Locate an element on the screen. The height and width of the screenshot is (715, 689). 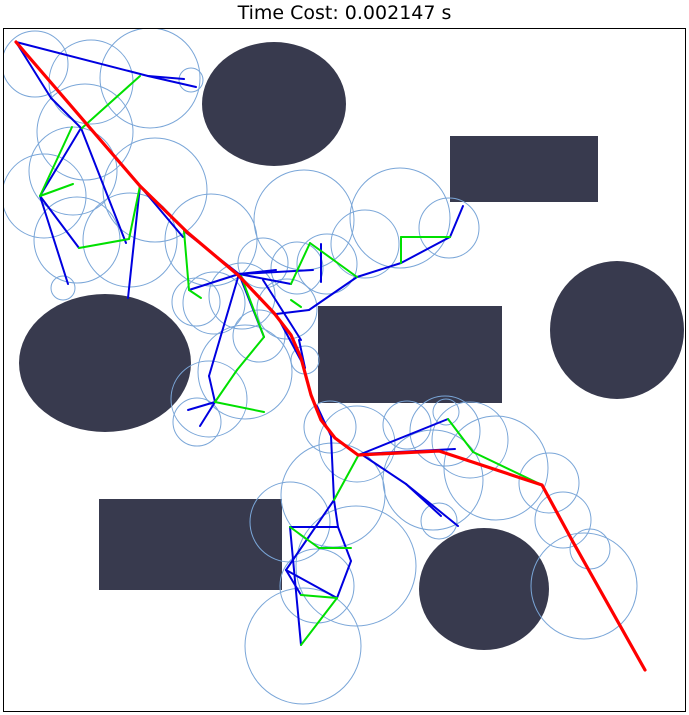
obstacle-bottom-ellipse is located at coordinates (484, 589).